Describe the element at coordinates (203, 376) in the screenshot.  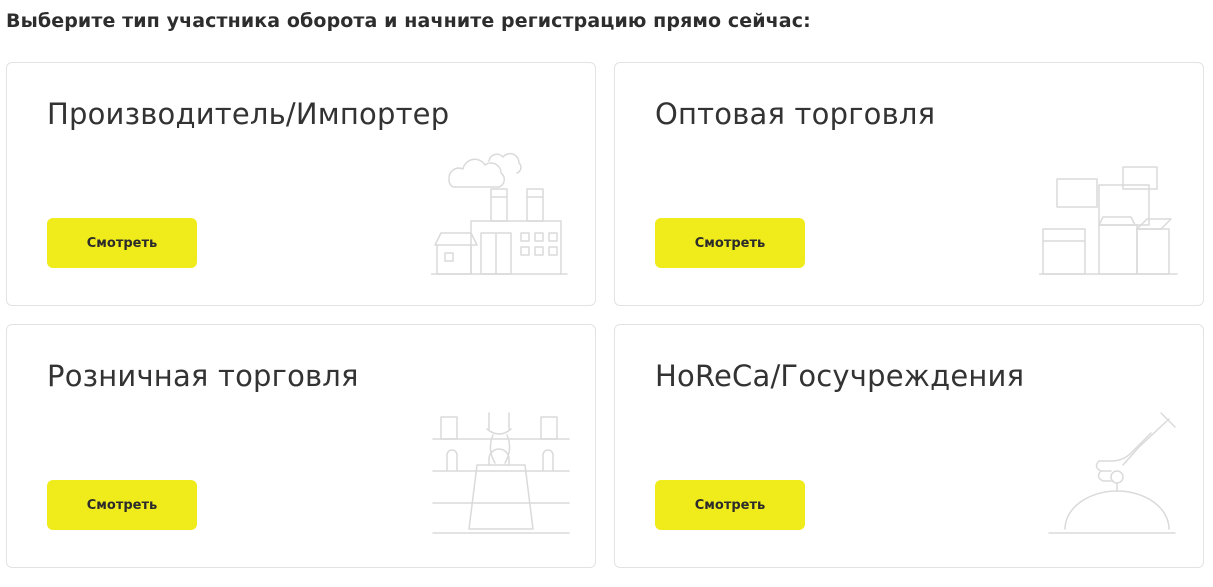
I see `card-title: Розничная торговля` at that location.